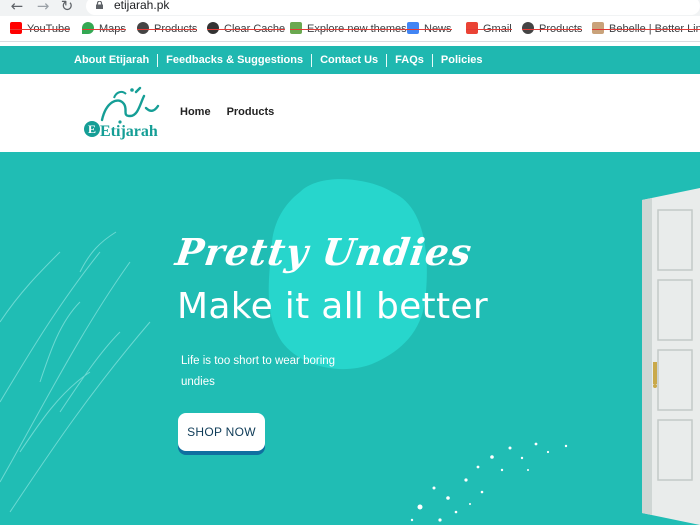 This screenshot has width=700, height=525. Describe the element at coordinates (489, 482) in the screenshot. I see `confetti` at that location.